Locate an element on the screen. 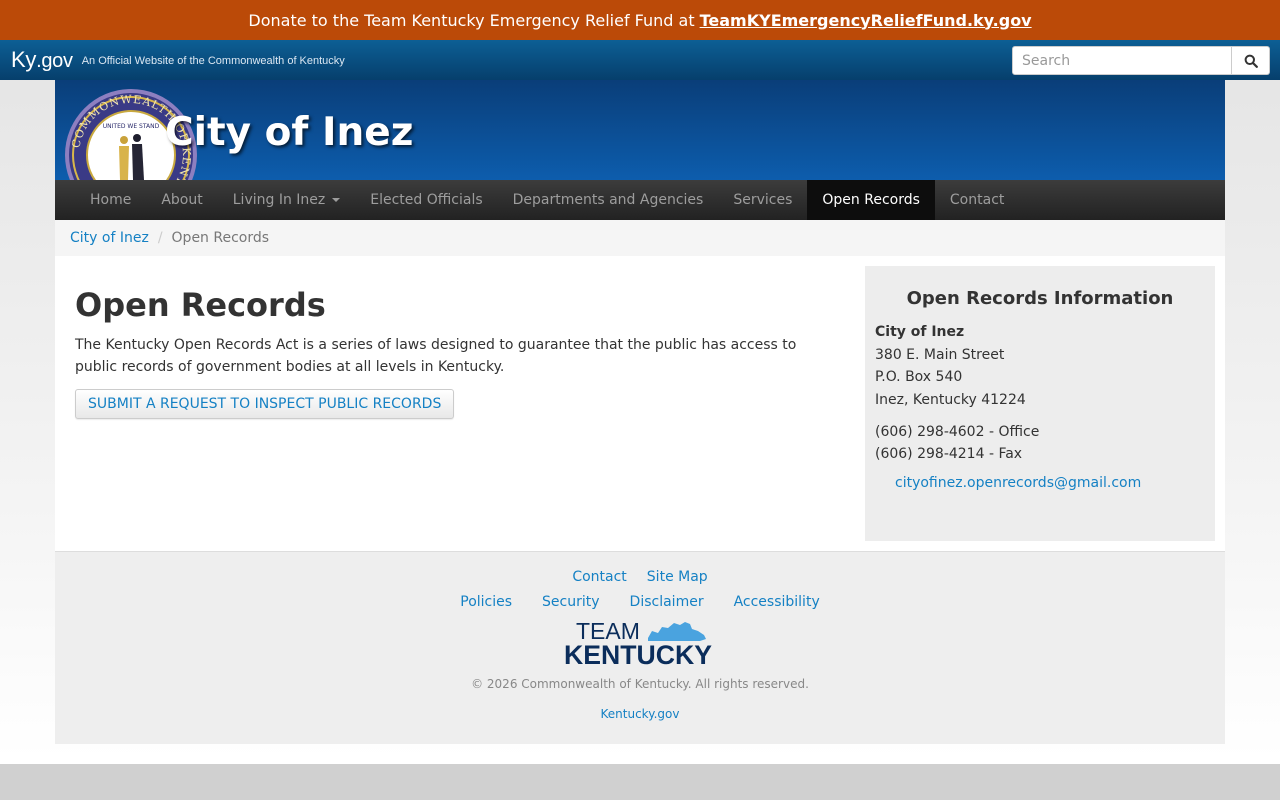 The height and width of the screenshot is (800, 1280). address-po-box: P.O. Box 540 is located at coordinates (919, 377).